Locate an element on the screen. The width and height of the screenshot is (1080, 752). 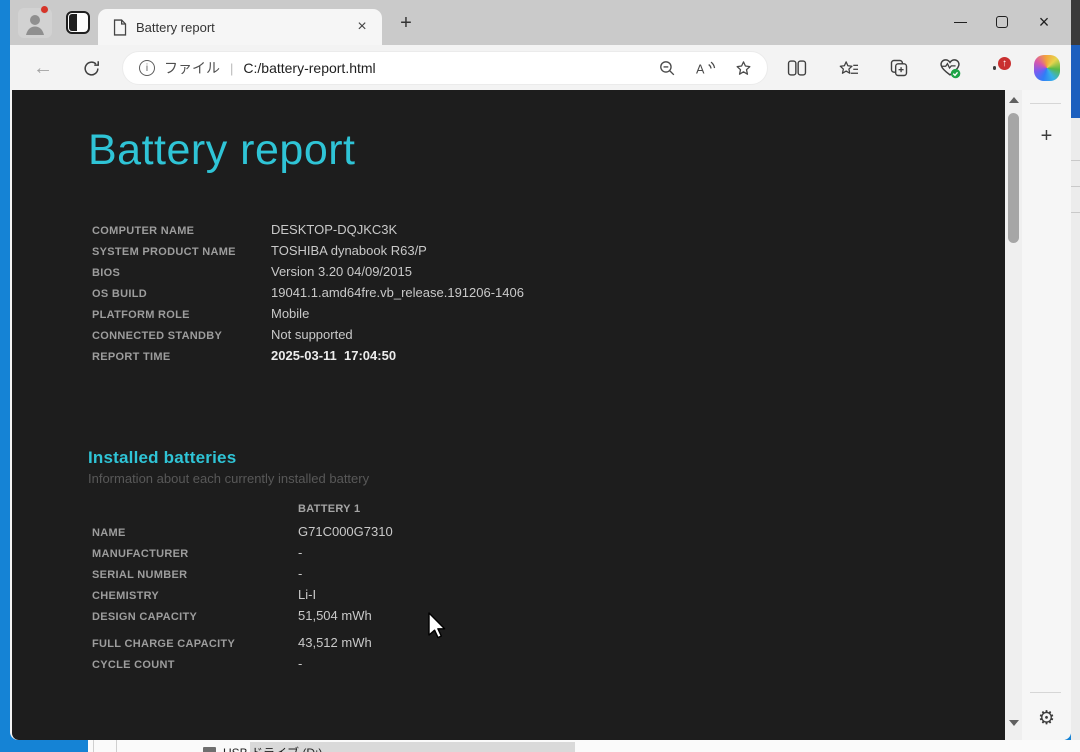
tab-actions-button is located at coordinates (78, 22).